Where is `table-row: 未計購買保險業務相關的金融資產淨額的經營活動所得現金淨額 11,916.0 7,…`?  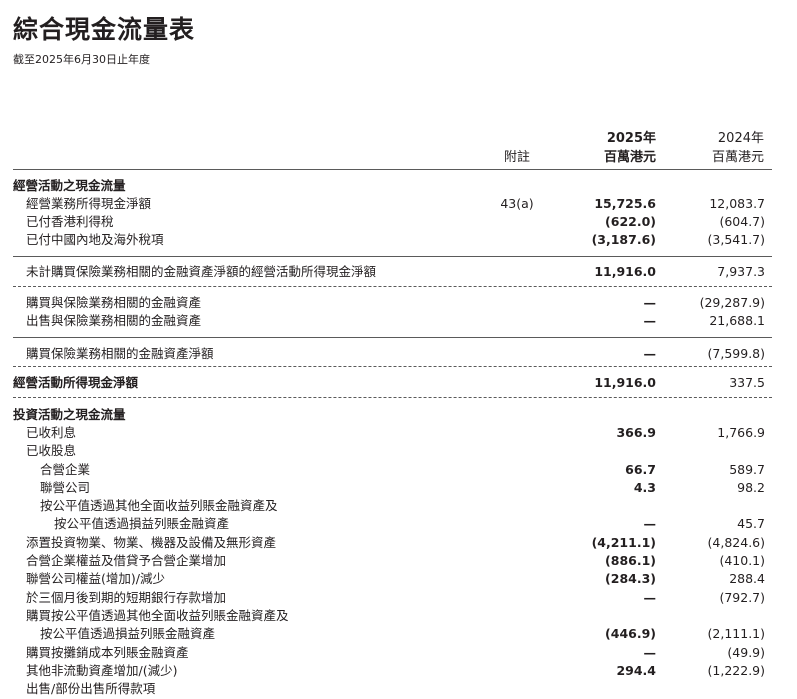 table-row: 未計購買保險業務相關的金融資產淨額的經營活動所得現金淨額 11,916.0 7,… is located at coordinates (398, 272).